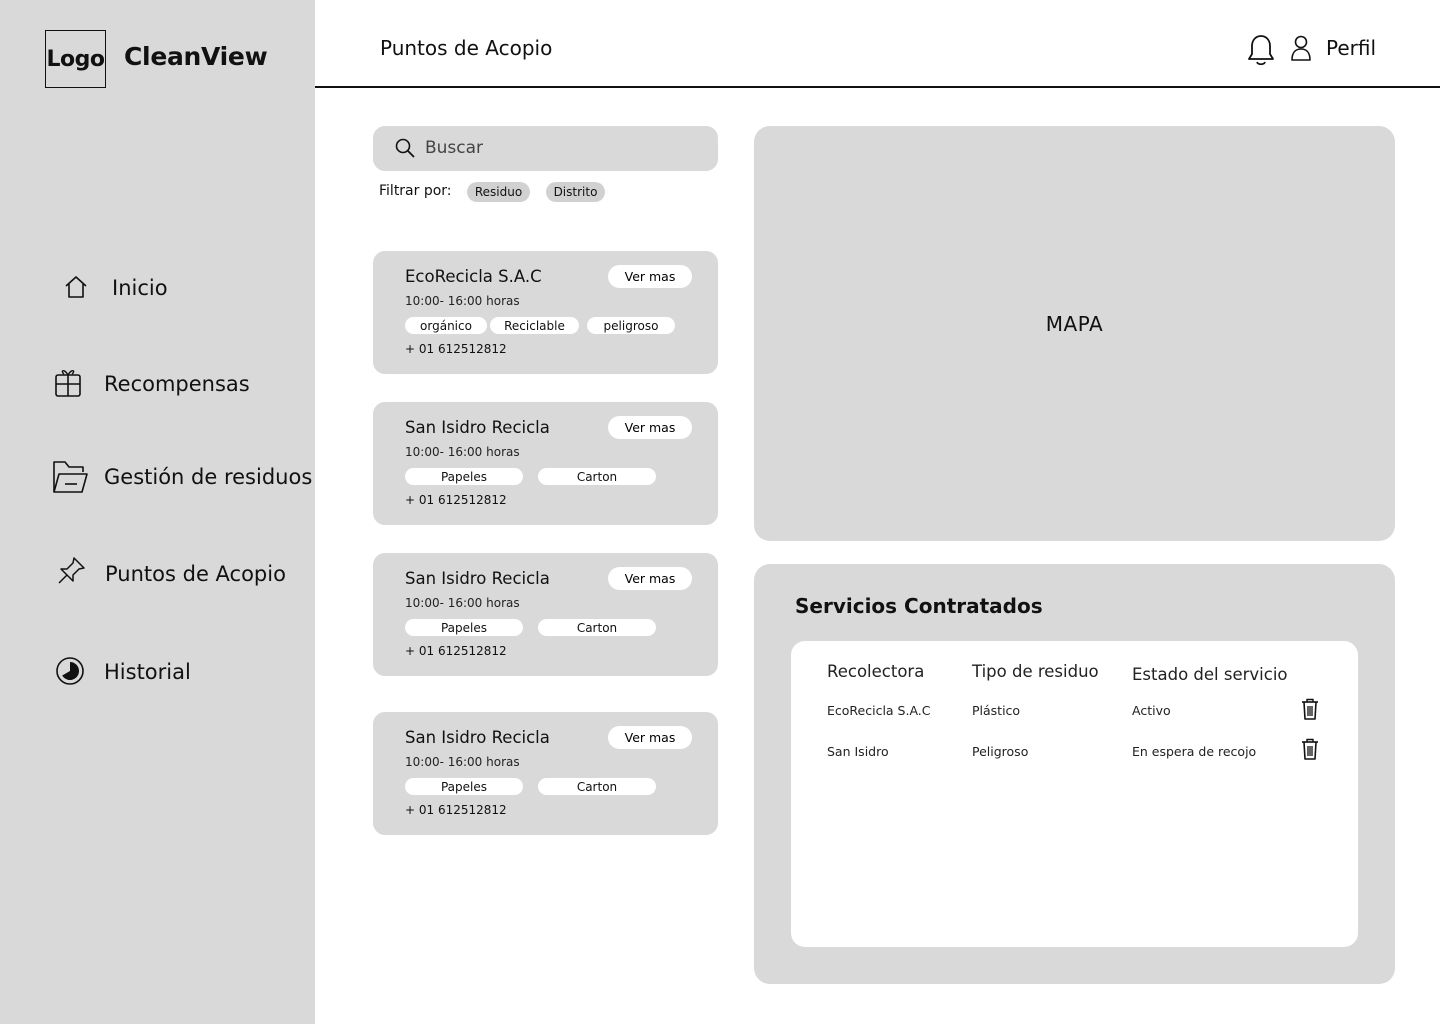 The width and height of the screenshot is (1440, 1024). Describe the element at coordinates (575, 192) in the screenshot. I see `filter-chip-distrito: Distrito` at that location.